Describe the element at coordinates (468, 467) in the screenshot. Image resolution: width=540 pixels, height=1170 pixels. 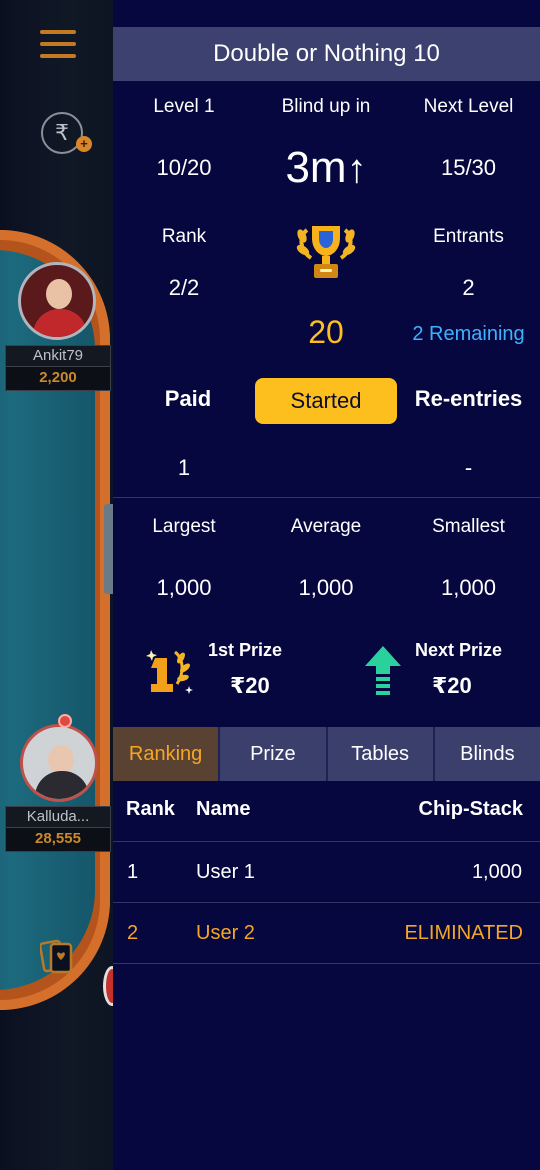
I see `reentries-value: -` at that location.